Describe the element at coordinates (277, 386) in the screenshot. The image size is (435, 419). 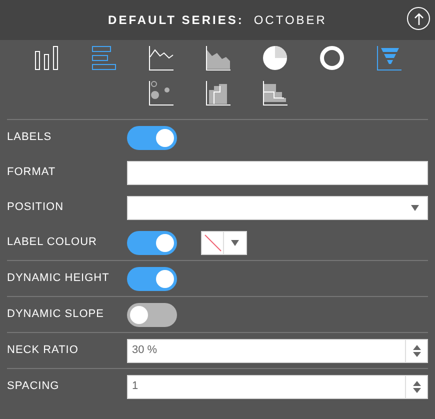
I see `number-spinner-field: 1` at that location.